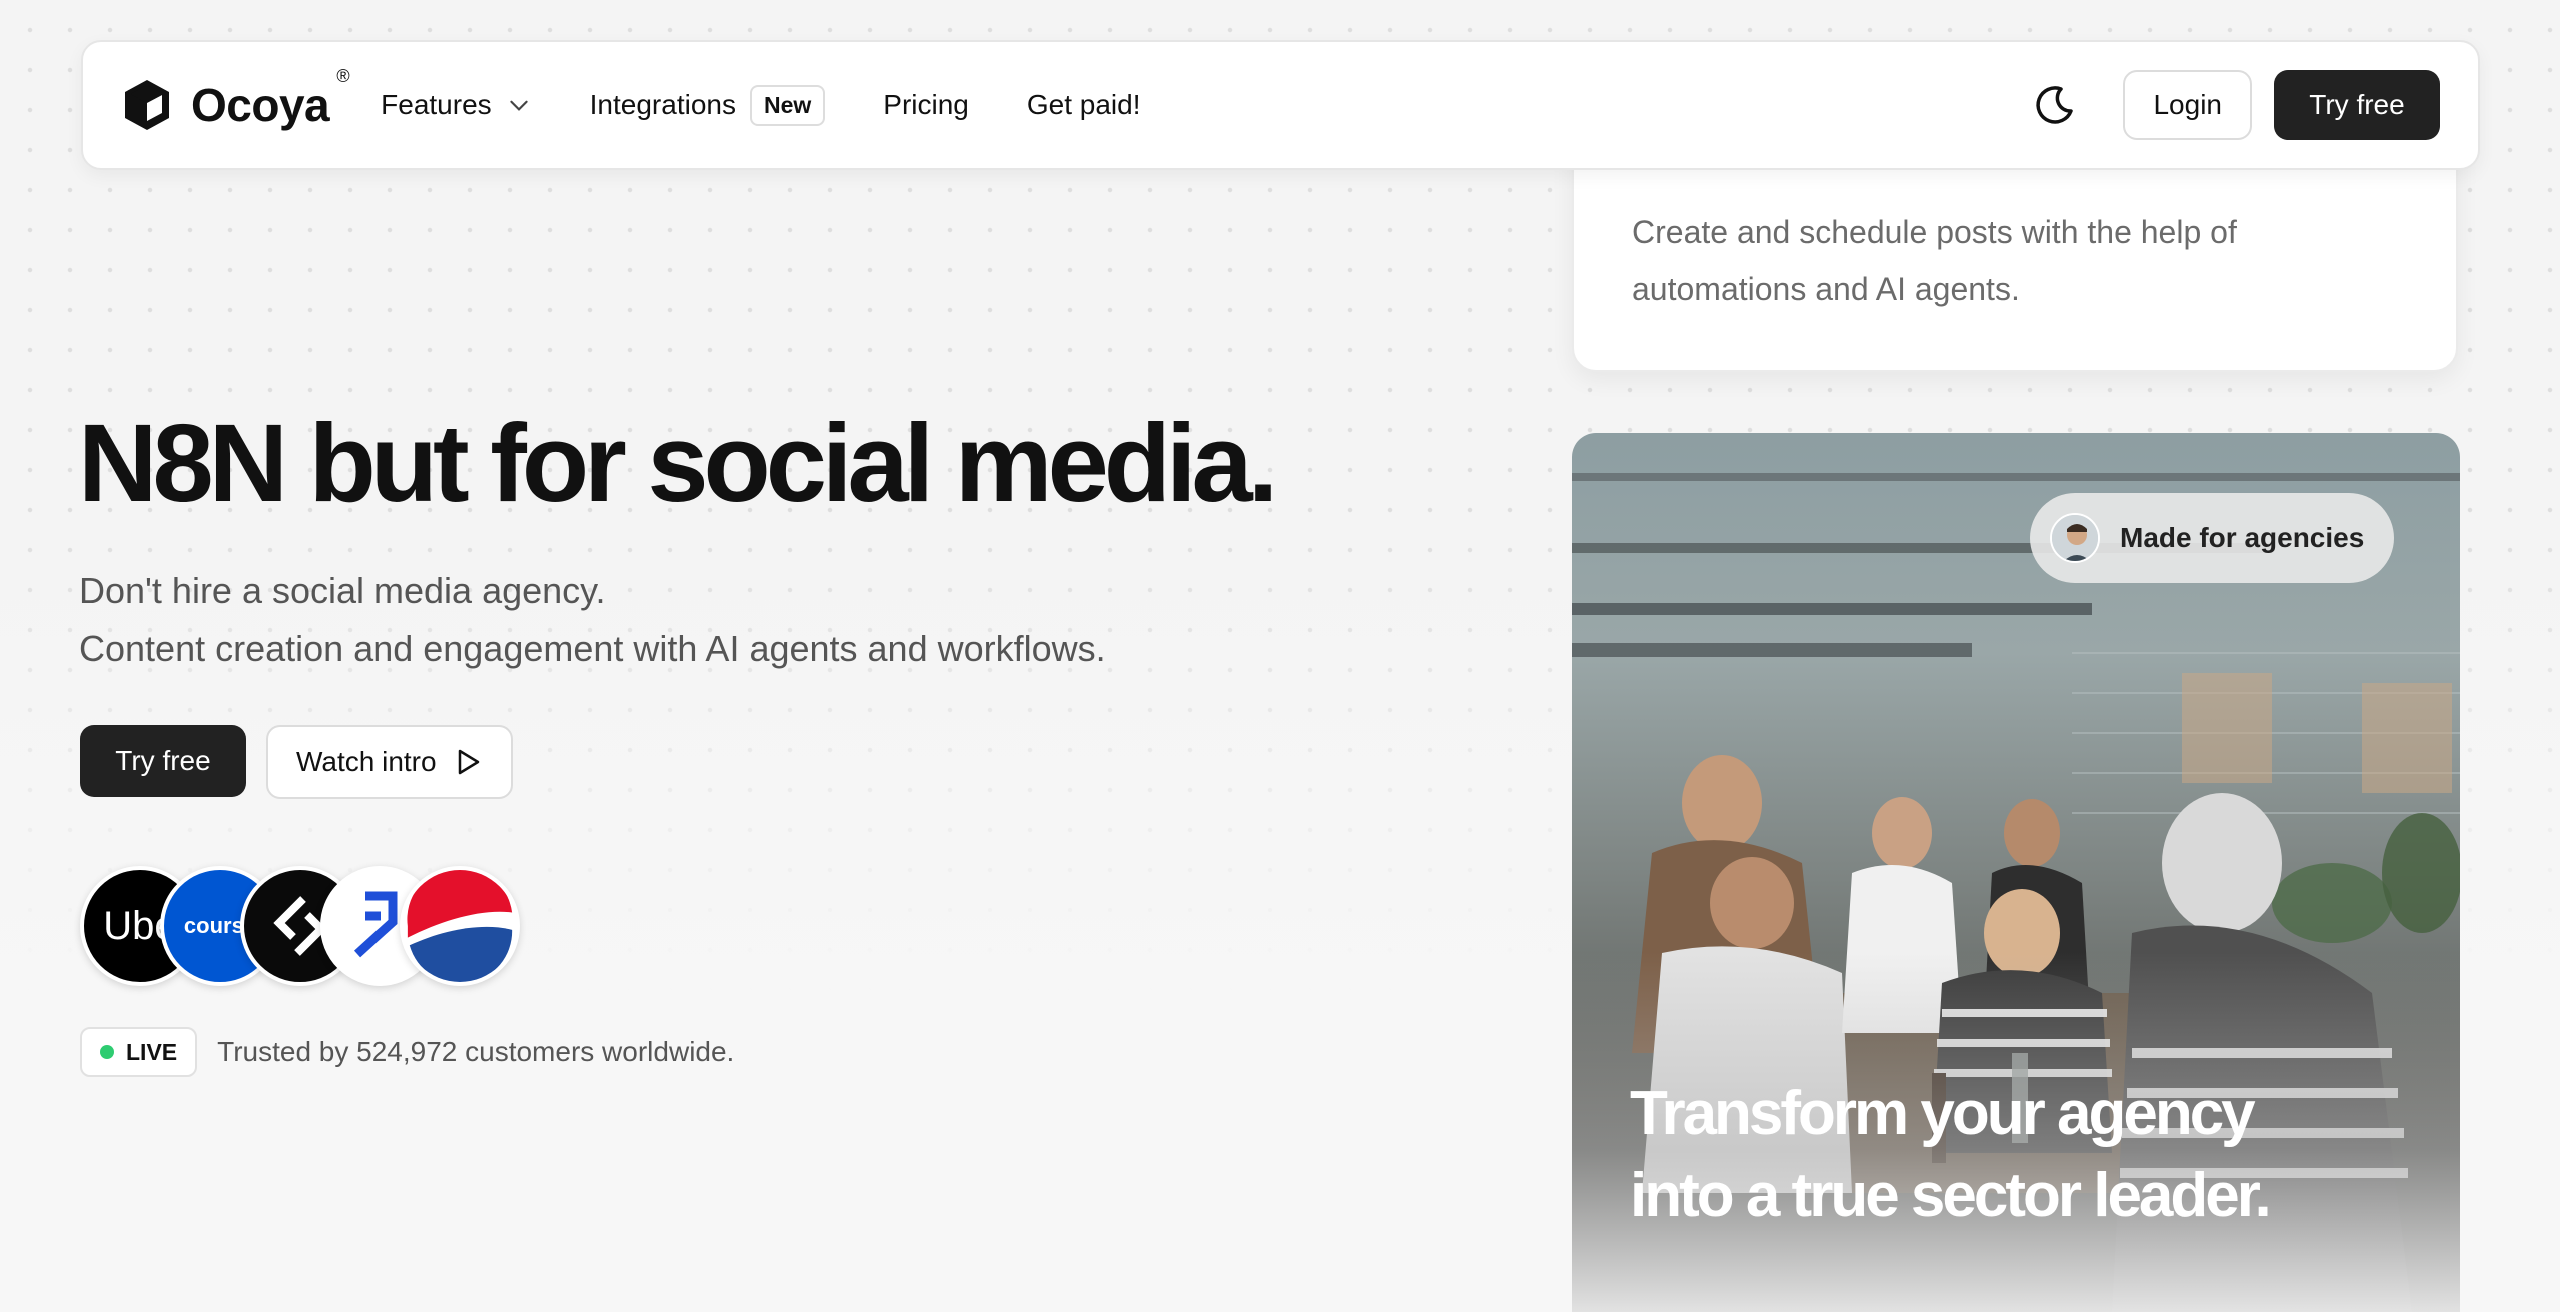 This screenshot has height=1312, width=2560. Describe the element at coordinates (342, 590) in the screenshot. I see `hero-subtitle-line-1: Don't hire a social media agency.` at that location.